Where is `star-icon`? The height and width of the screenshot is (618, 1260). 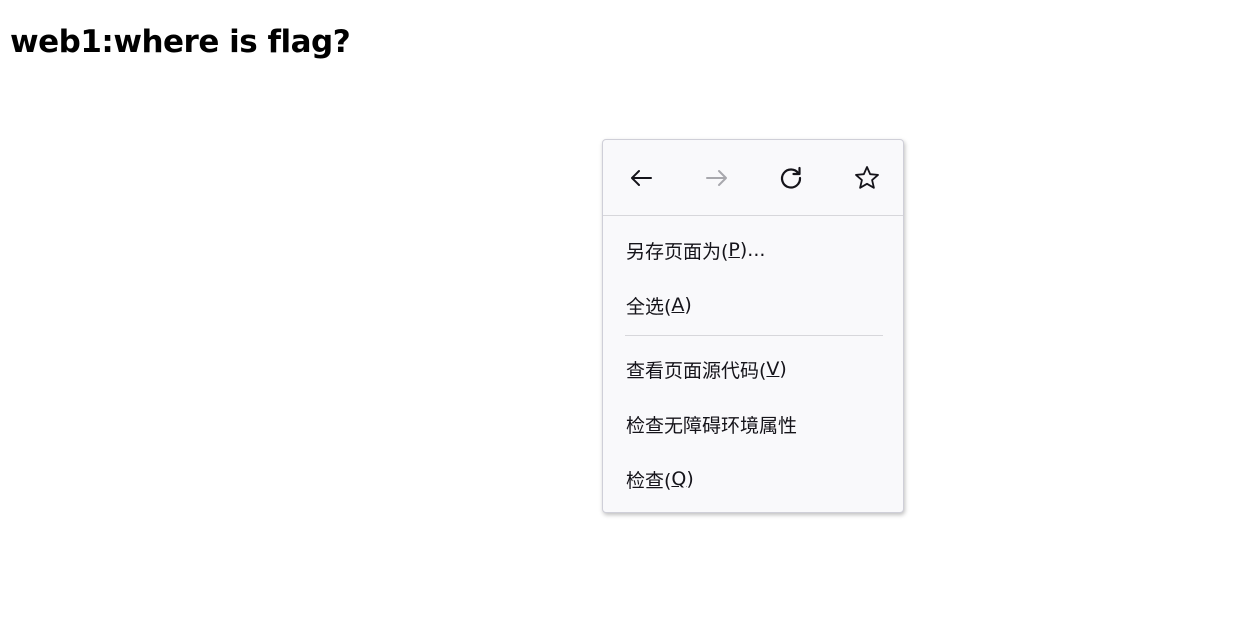 star-icon is located at coordinates (867, 177).